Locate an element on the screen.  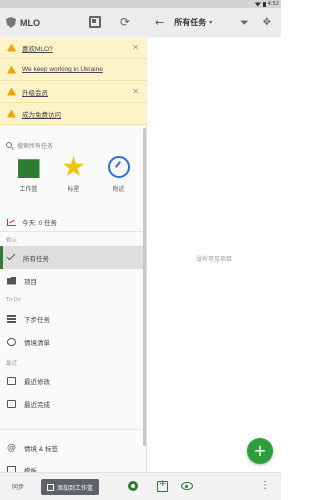
sync-button: 同步 is located at coordinates (18, 486).